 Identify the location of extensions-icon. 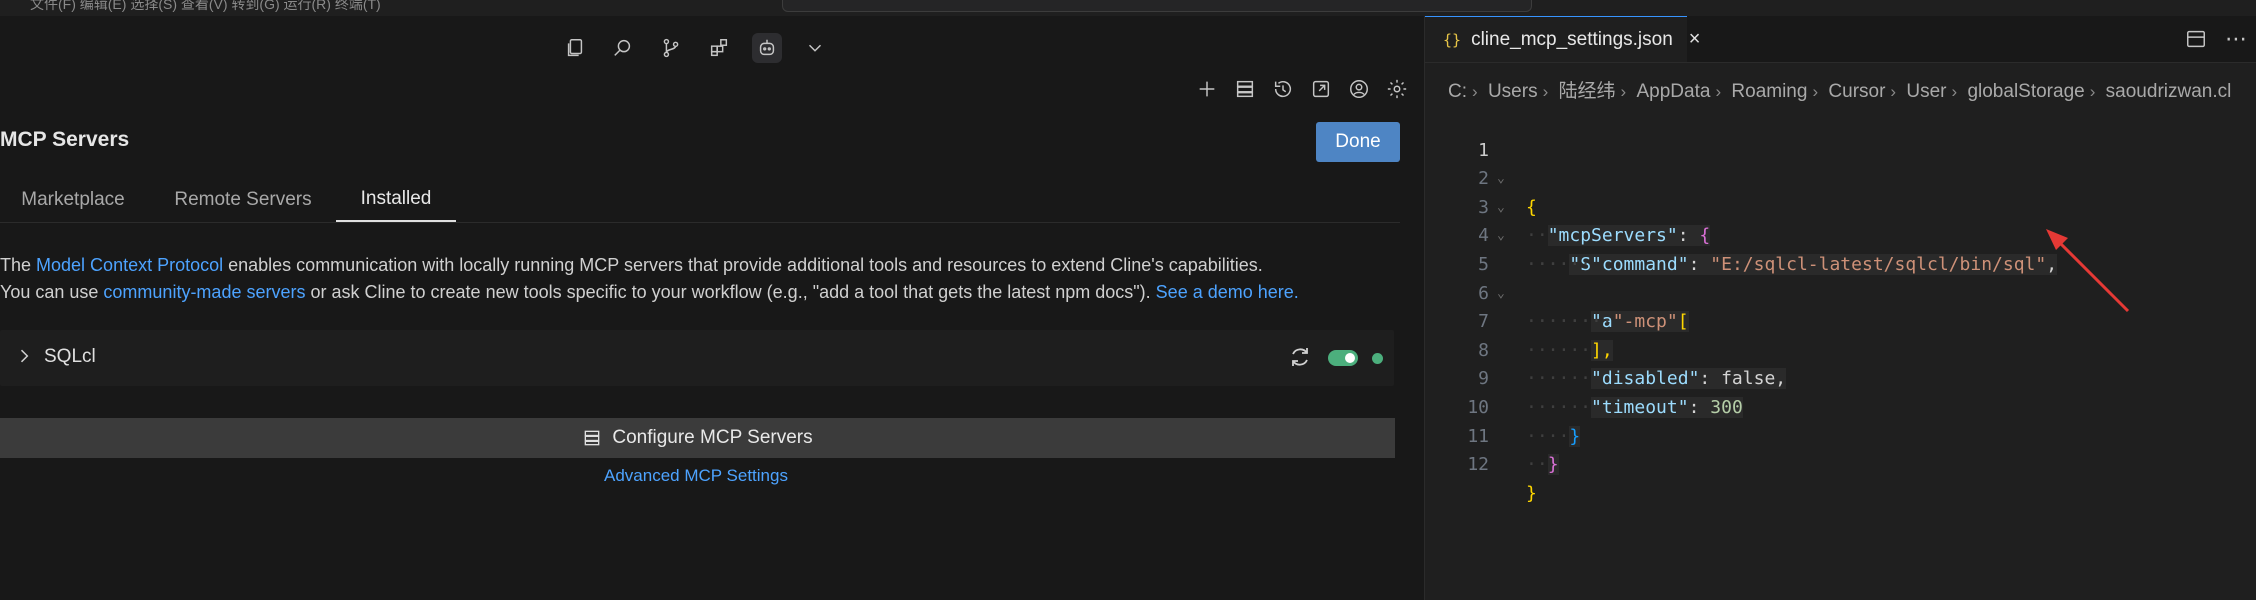
(719, 48).